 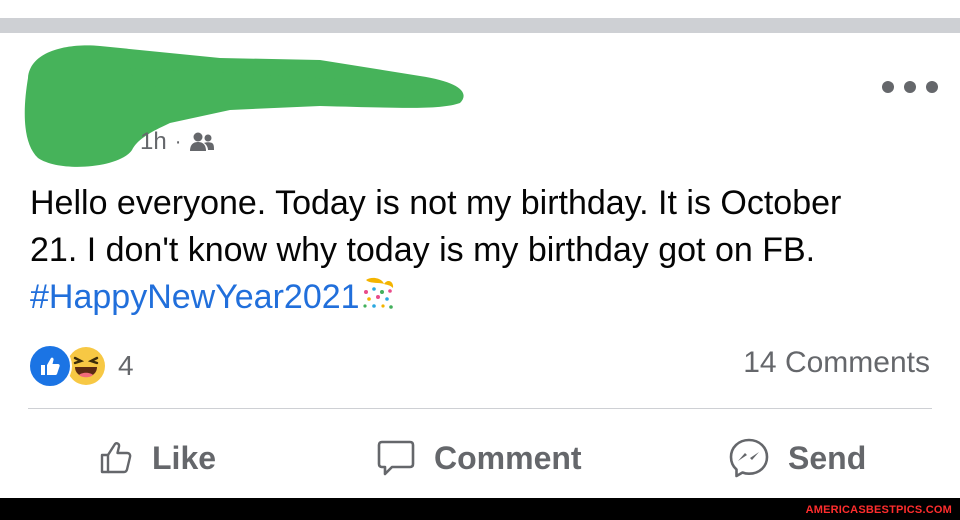 What do you see at coordinates (377, 293) in the screenshot?
I see `confetti-icon` at bounding box center [377, 293].